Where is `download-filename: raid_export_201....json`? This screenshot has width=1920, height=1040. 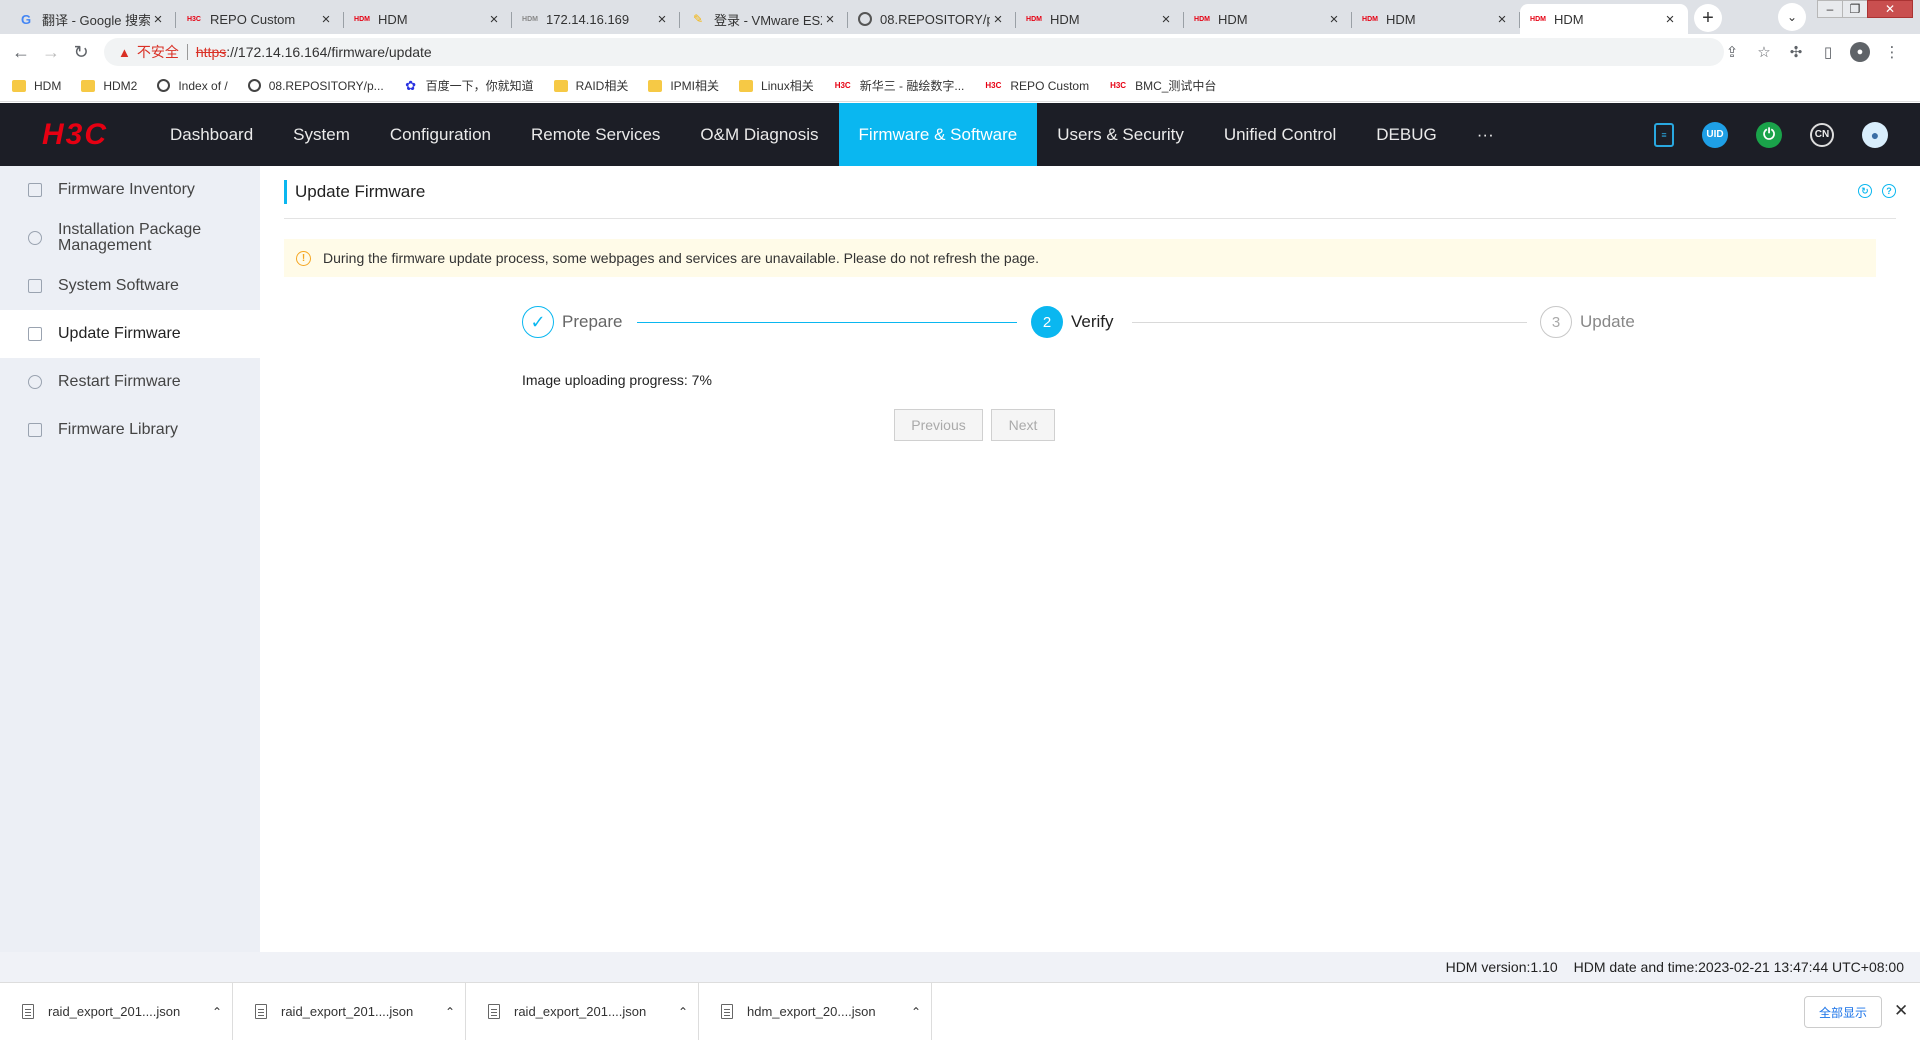 download-filename: raid_export_201....json is located at coordinates (347, 1011).